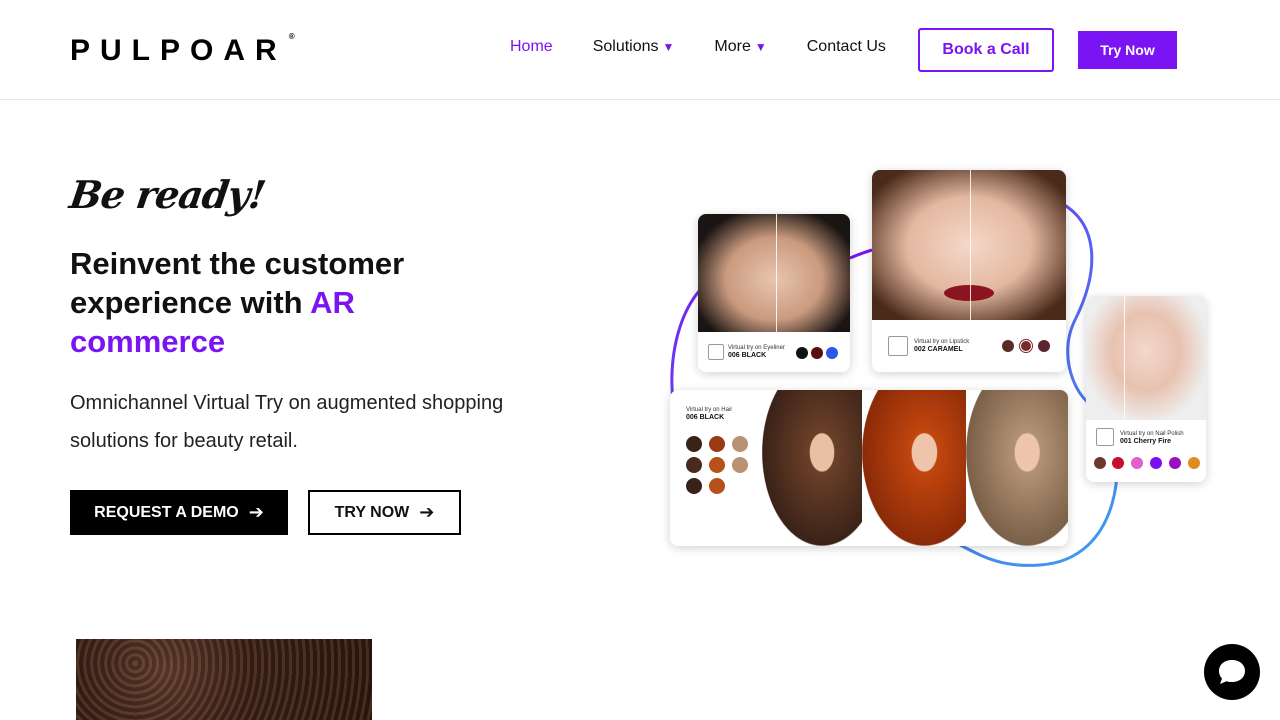 The image size is (1280, 720). I want to click on hero-try-now-label: TRY NOW, so click(372, 512).